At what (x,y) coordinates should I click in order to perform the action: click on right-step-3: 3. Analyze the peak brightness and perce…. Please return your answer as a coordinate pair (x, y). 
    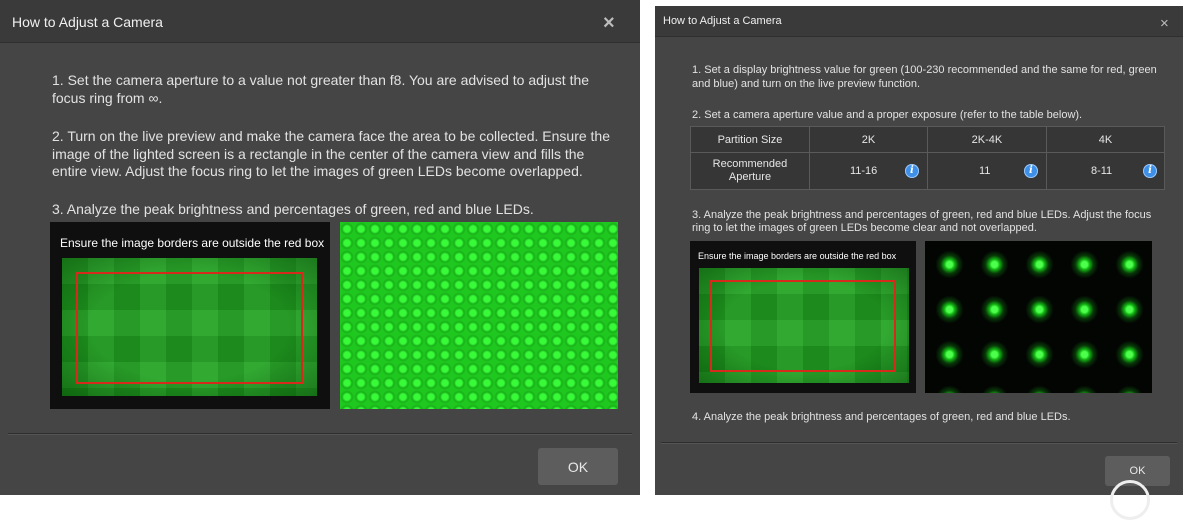
    Looking at the image, I should click on (922, 221).